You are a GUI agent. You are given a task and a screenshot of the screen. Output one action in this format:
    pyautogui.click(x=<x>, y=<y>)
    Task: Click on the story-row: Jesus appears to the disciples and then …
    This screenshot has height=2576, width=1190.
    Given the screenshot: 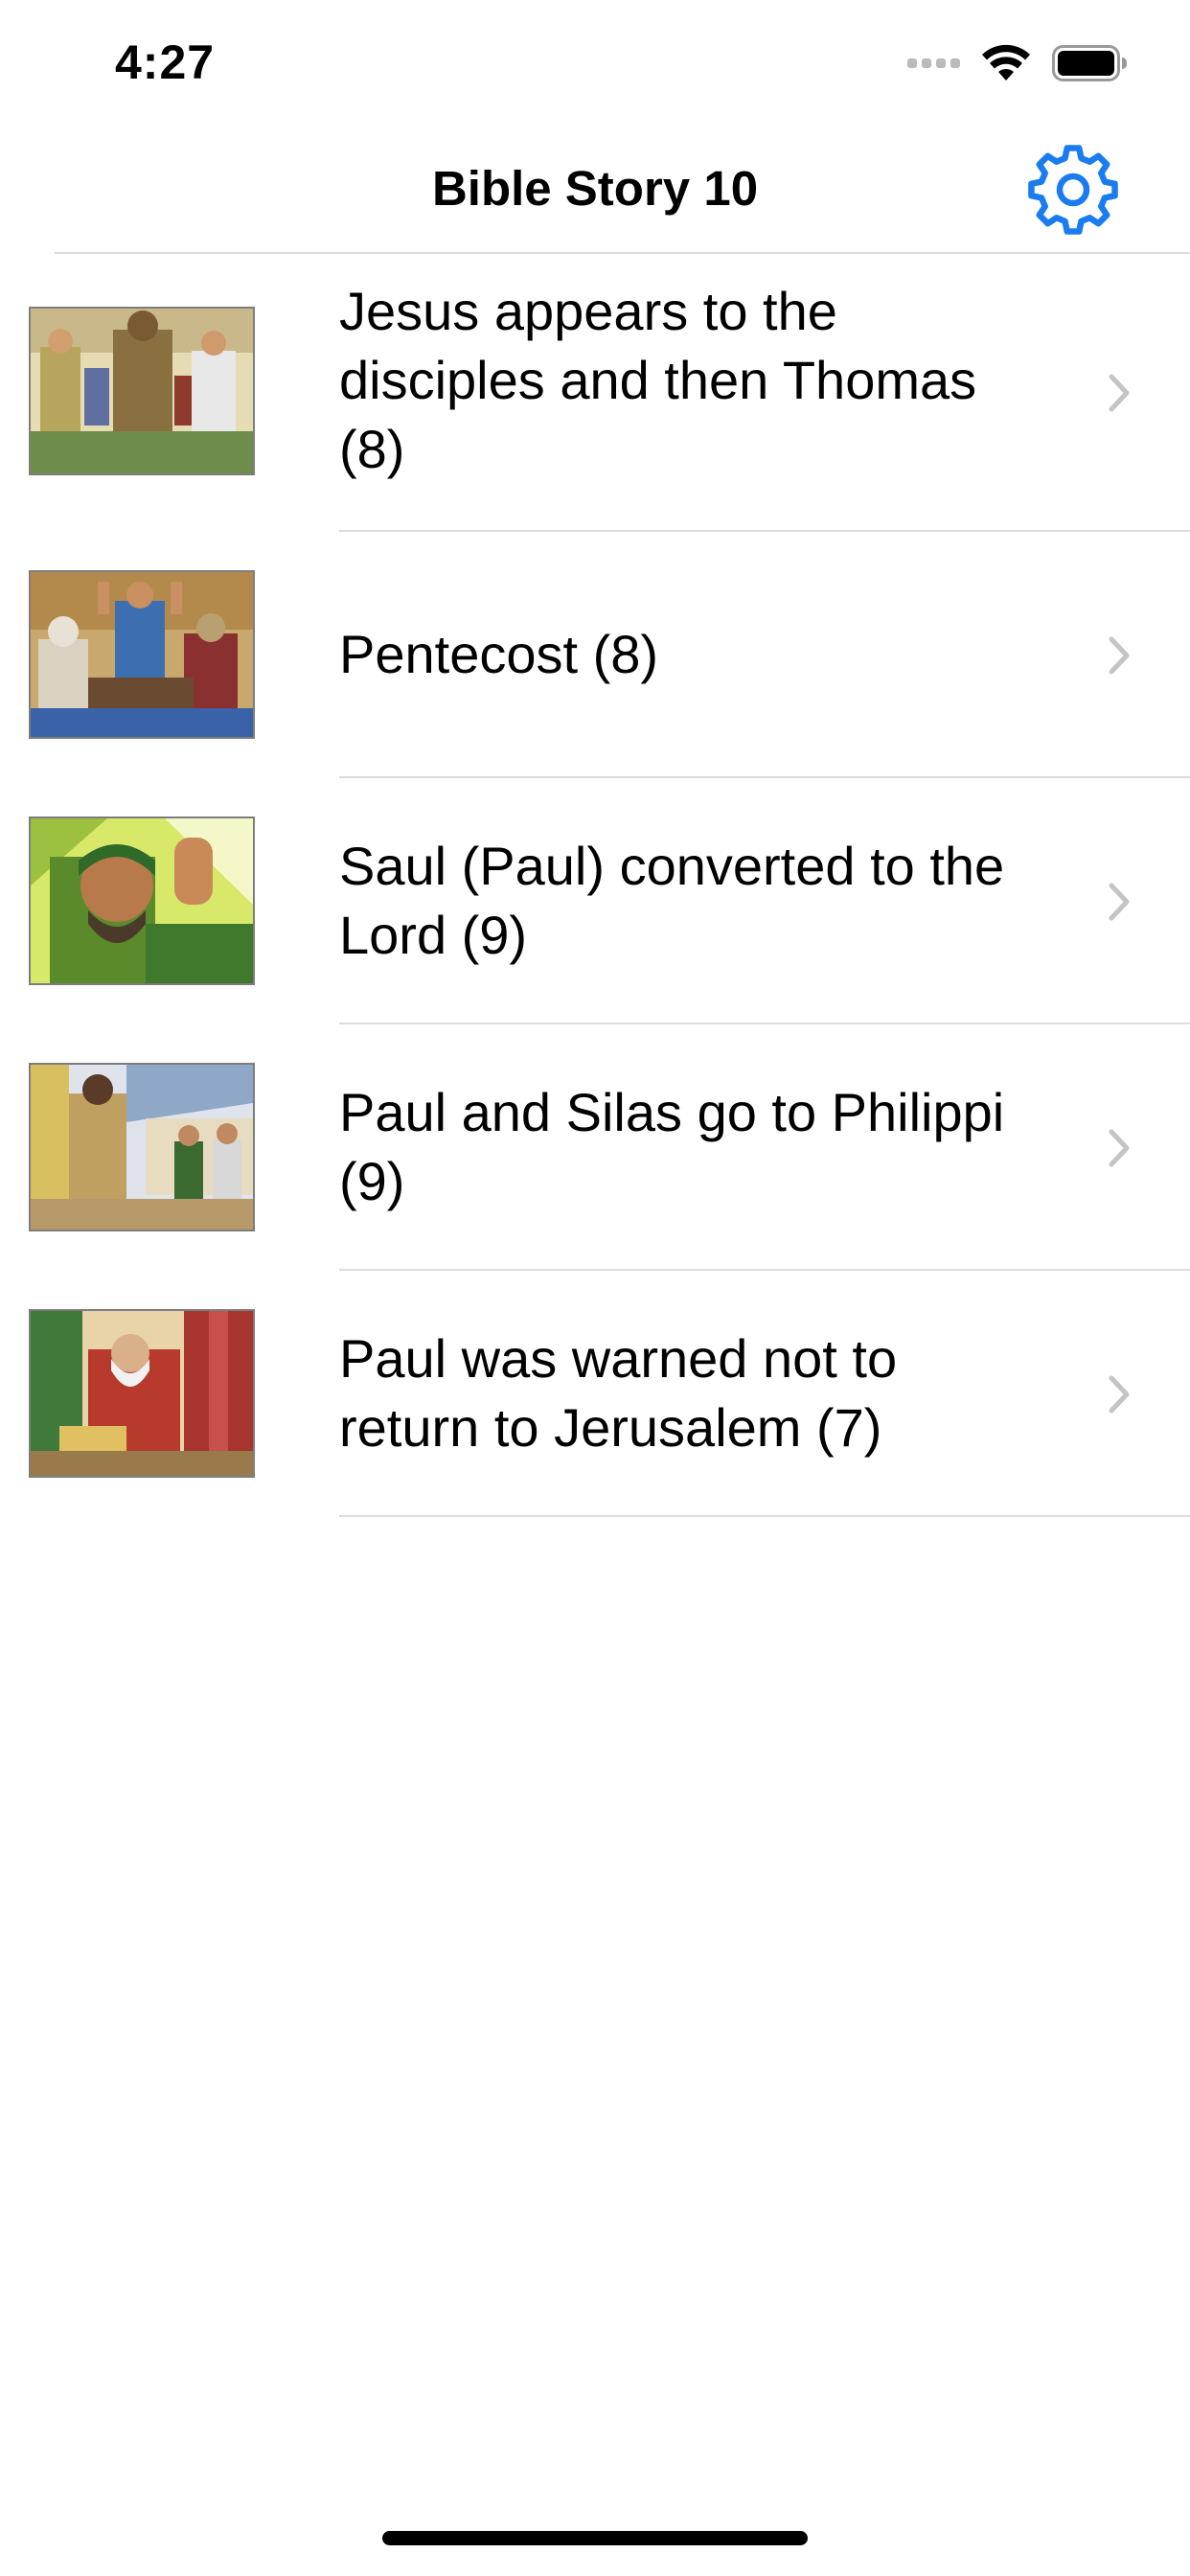 What is the action you would take?
    pyautogui.click(x=595, y=393)
    